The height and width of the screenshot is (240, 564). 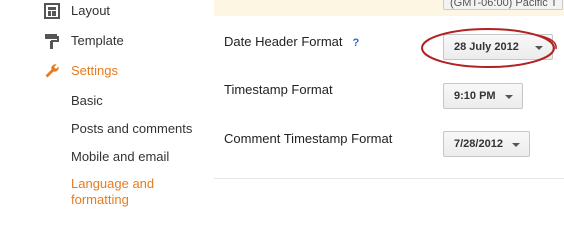 I want to click on help-icon: ?, so click(x=356, y=43).